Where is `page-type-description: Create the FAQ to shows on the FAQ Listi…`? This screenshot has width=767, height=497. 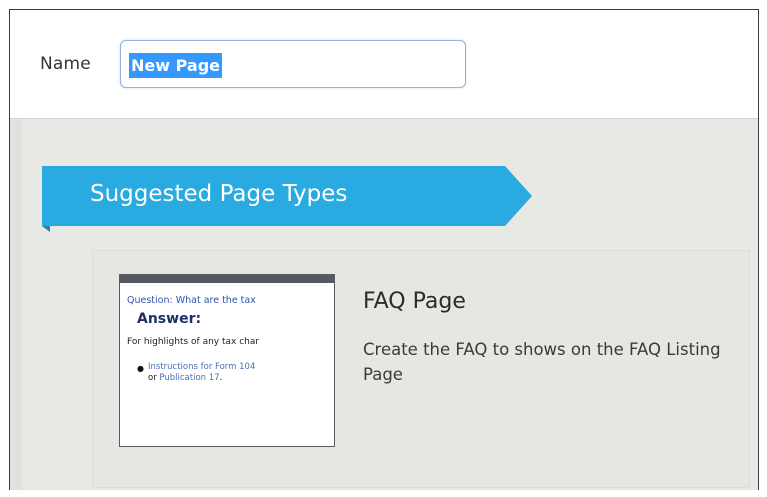 page-type-description: Create the FAQ to shows on the FAQ Listi… is located at coordinates (542, 362).